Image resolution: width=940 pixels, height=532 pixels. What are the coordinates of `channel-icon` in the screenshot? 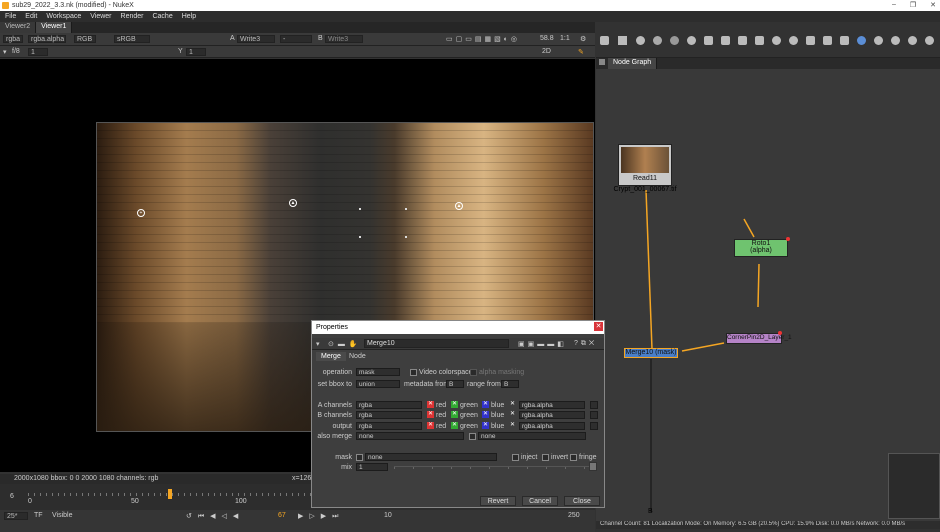 It's located at (657, 40).